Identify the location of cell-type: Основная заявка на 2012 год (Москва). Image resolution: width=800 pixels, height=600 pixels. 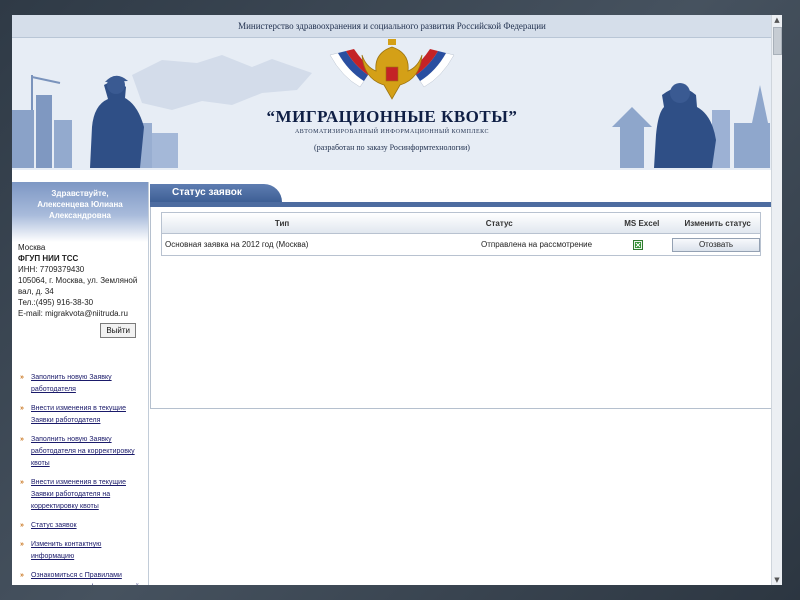
(237, 244).